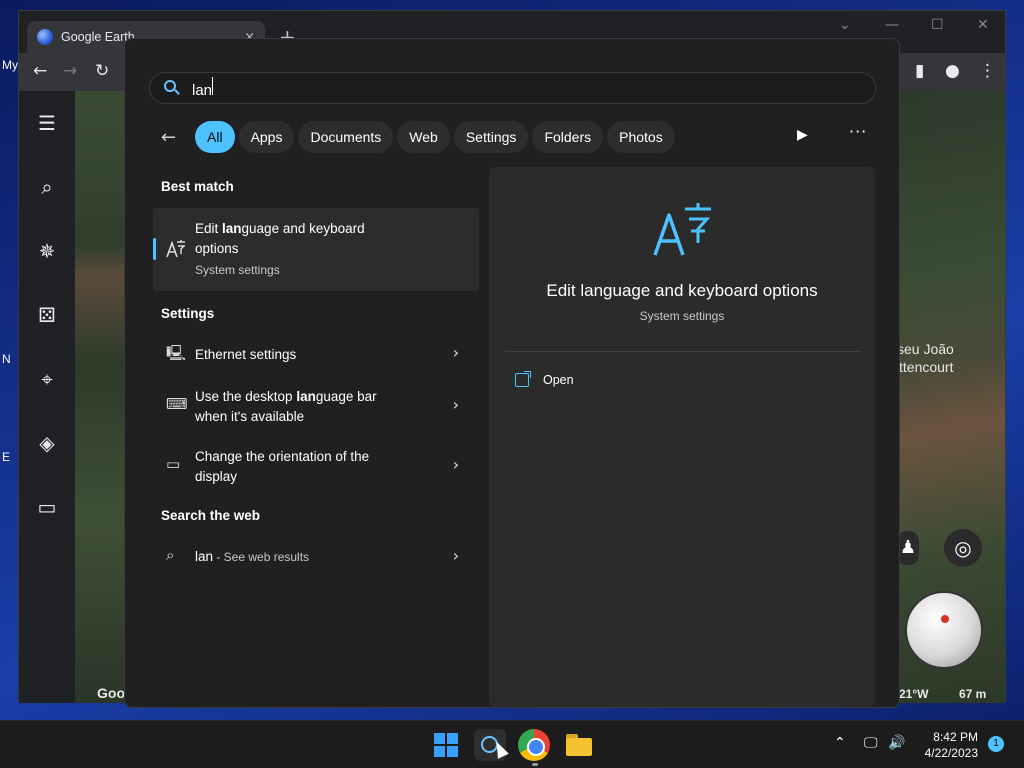 The width and height of the screenshot is (1024, 768). What do you see at coordinates (983, 25) in the screenshot?
I see `close-window-button: ✕` at bounding box center [983, 25].